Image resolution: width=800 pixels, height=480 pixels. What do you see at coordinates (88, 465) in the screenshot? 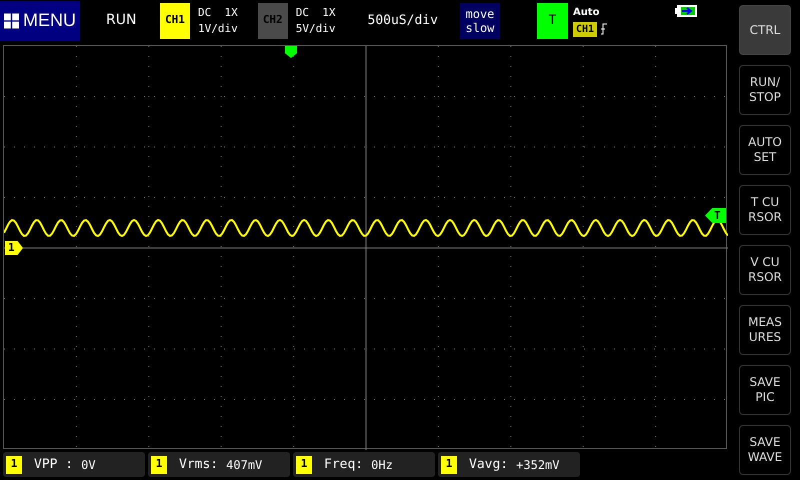
I see `measurement-value: 0V` at bounding box center [88, 465].